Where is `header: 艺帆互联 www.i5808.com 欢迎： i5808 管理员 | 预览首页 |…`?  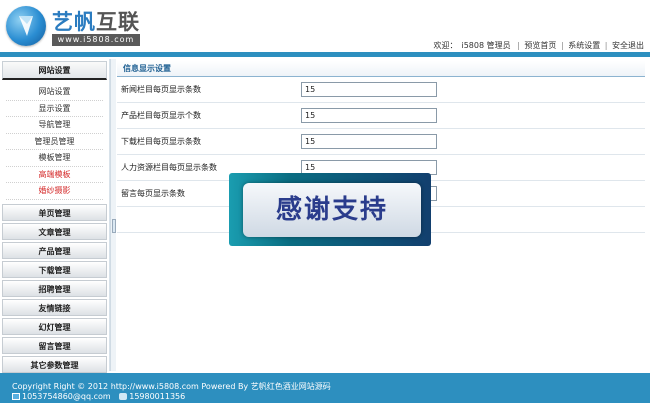
header: 艺帆互联 www.i5808.com 欢迎： i5808 管理员 | 预览首页 |… is located at coordinates (325, 26).